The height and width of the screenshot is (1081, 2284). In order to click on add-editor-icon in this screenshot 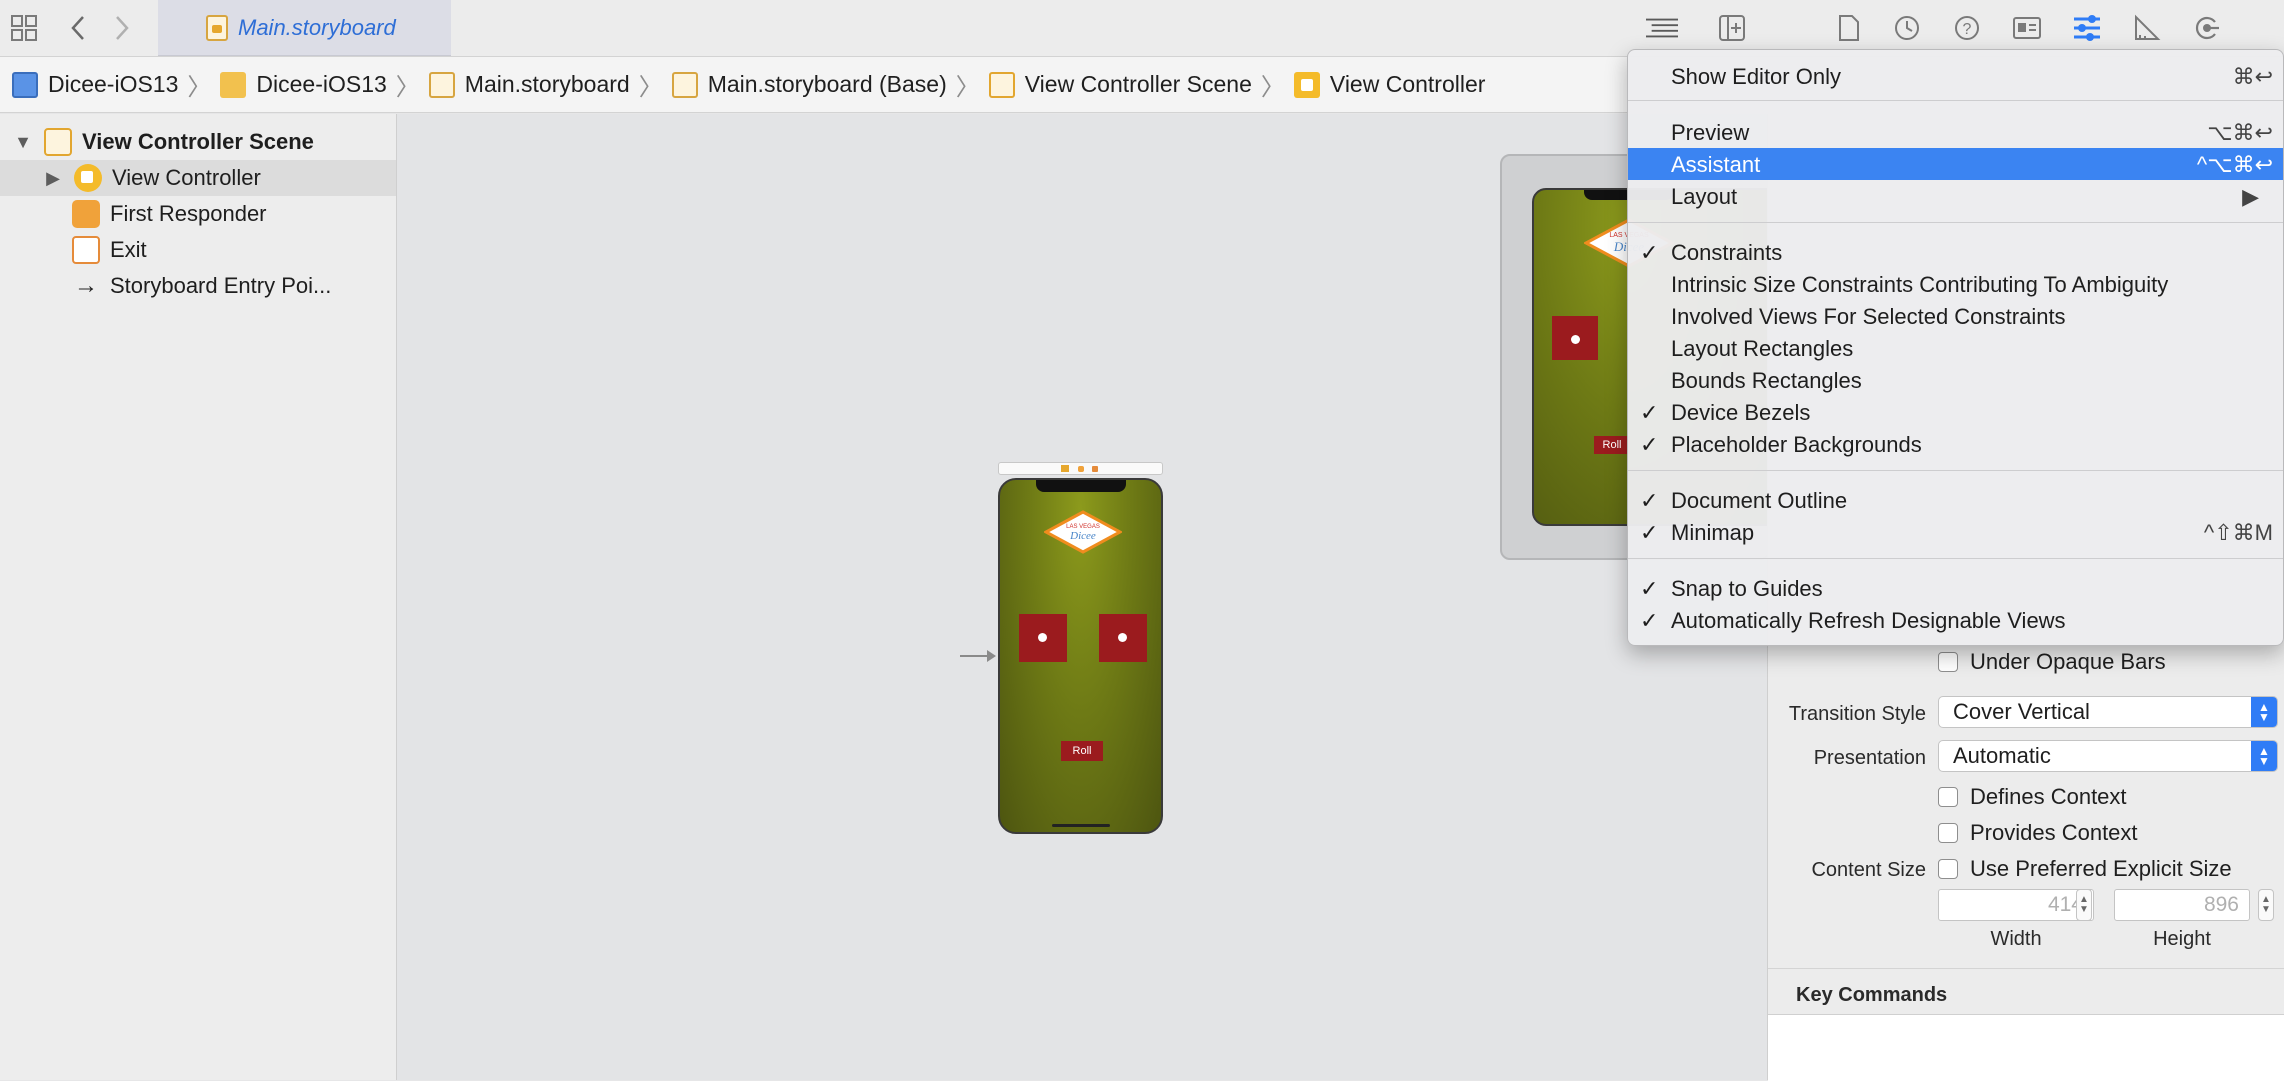, I will do `click(1732, 28)`.